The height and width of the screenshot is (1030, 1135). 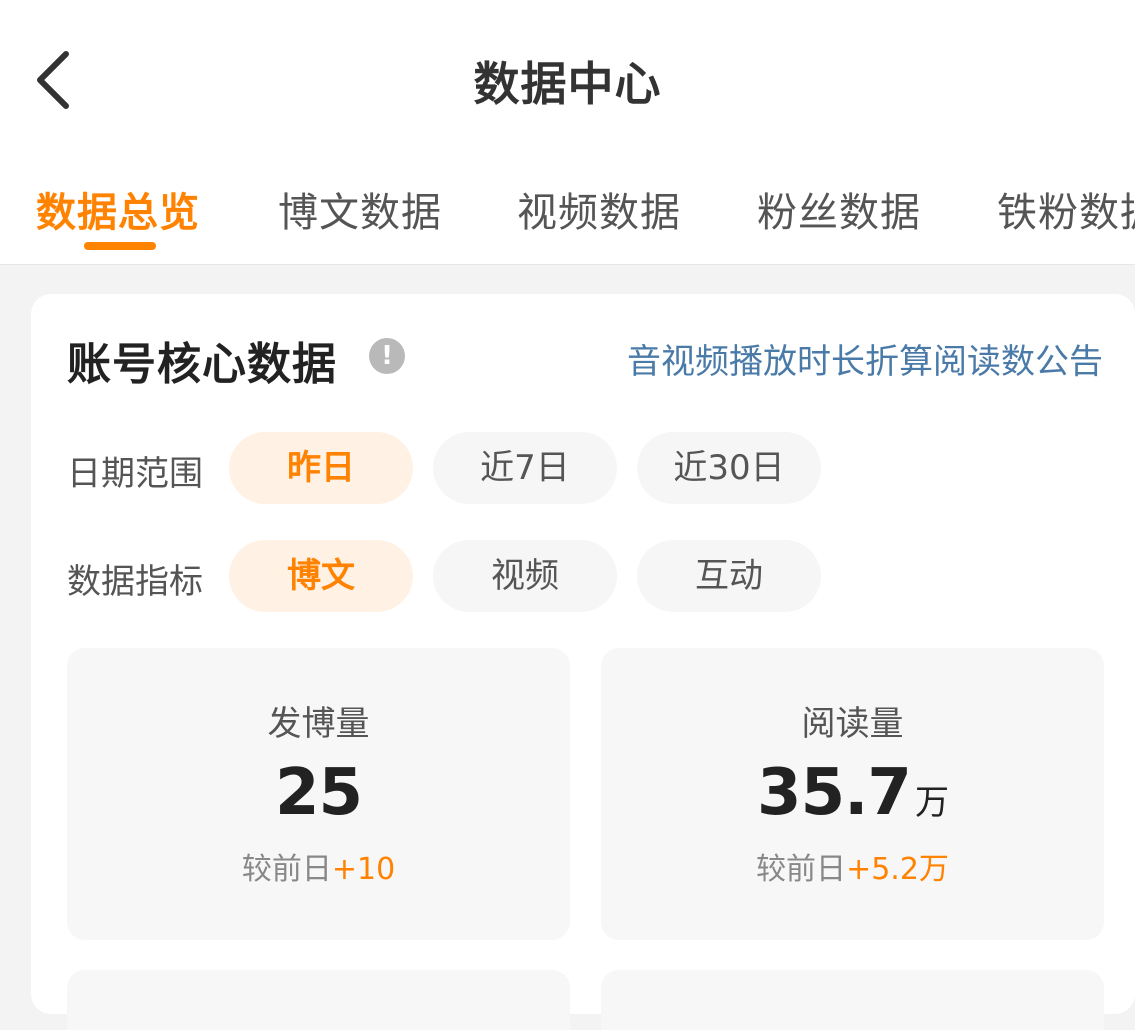 What do you see at coordinates (318, 724) in the screenshot?
I see `stat-label: 发博量` at bounding box center [318, 724].